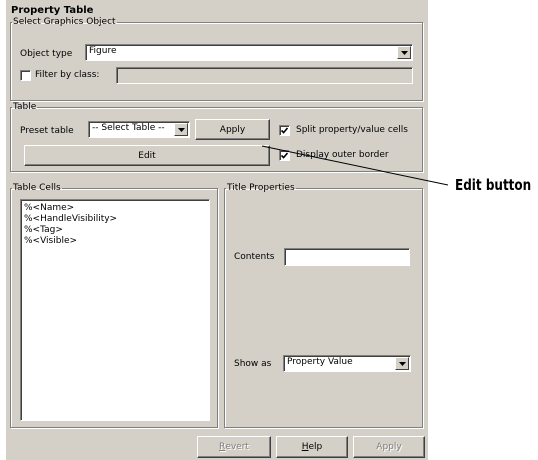 This screenshot has width=538, height=460. What do you see at coordinates (493, 185) in the screenshot?
I see `edit-button-callout-label: Edit button` at bounding box center [493, 185].